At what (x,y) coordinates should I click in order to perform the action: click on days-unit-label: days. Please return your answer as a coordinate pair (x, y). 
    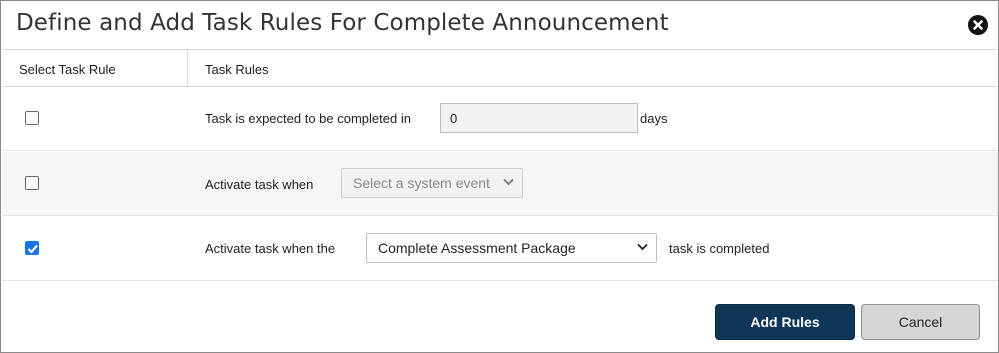
    Looking at the image, I should click on (654, 118).